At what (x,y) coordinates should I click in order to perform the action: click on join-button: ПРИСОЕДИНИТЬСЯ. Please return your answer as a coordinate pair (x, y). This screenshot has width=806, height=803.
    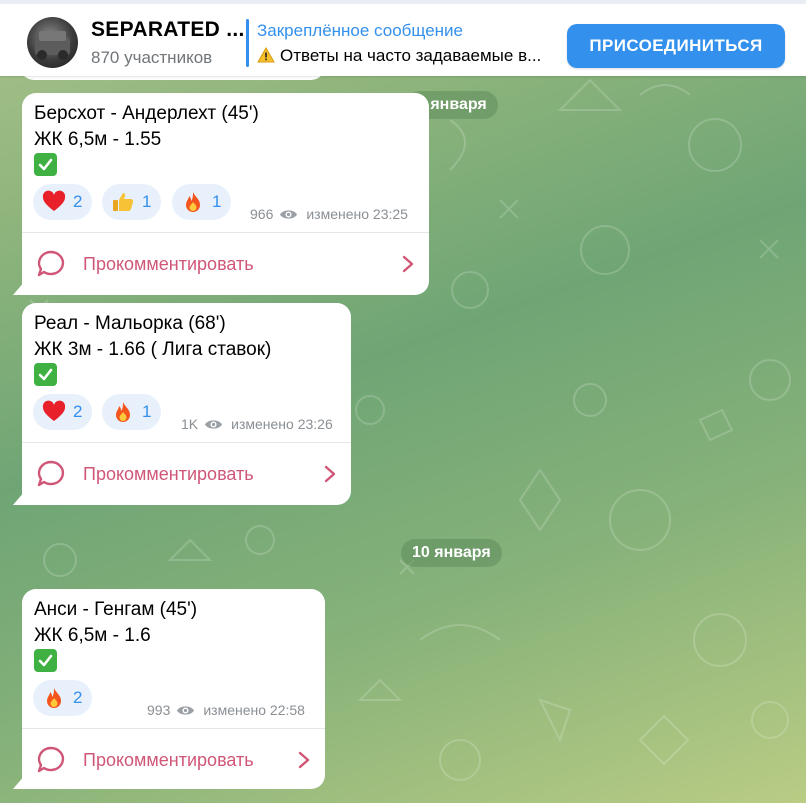
    Looking at the image, I should click on (676, 46).